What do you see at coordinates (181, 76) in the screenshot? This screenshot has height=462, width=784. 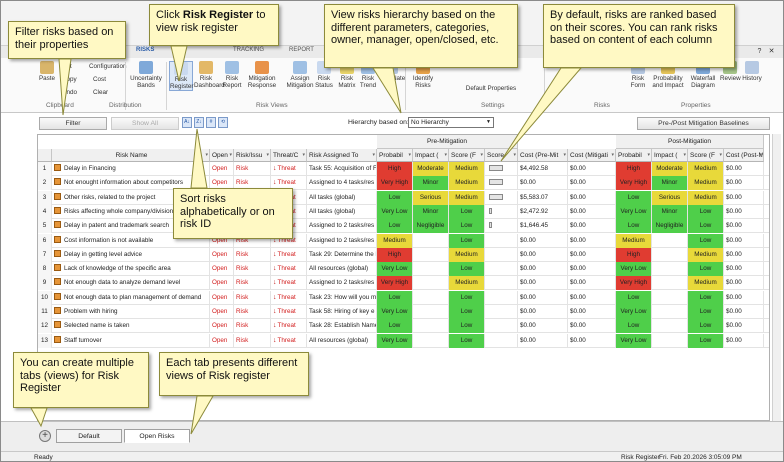 I see `view-button-risk-register: Risk Register` at bounding box center [181, 76].